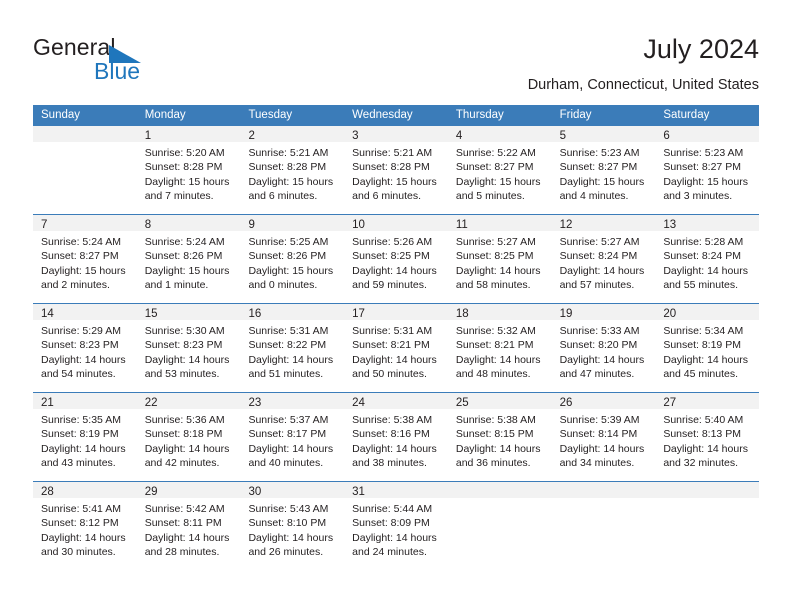 This screenshot has width=792, height=612. What do you see at coordinates (594, 195) in the screenshot?
I see `daylight-text-line2: and 4 minutes.` at bounding box center [594, 195].